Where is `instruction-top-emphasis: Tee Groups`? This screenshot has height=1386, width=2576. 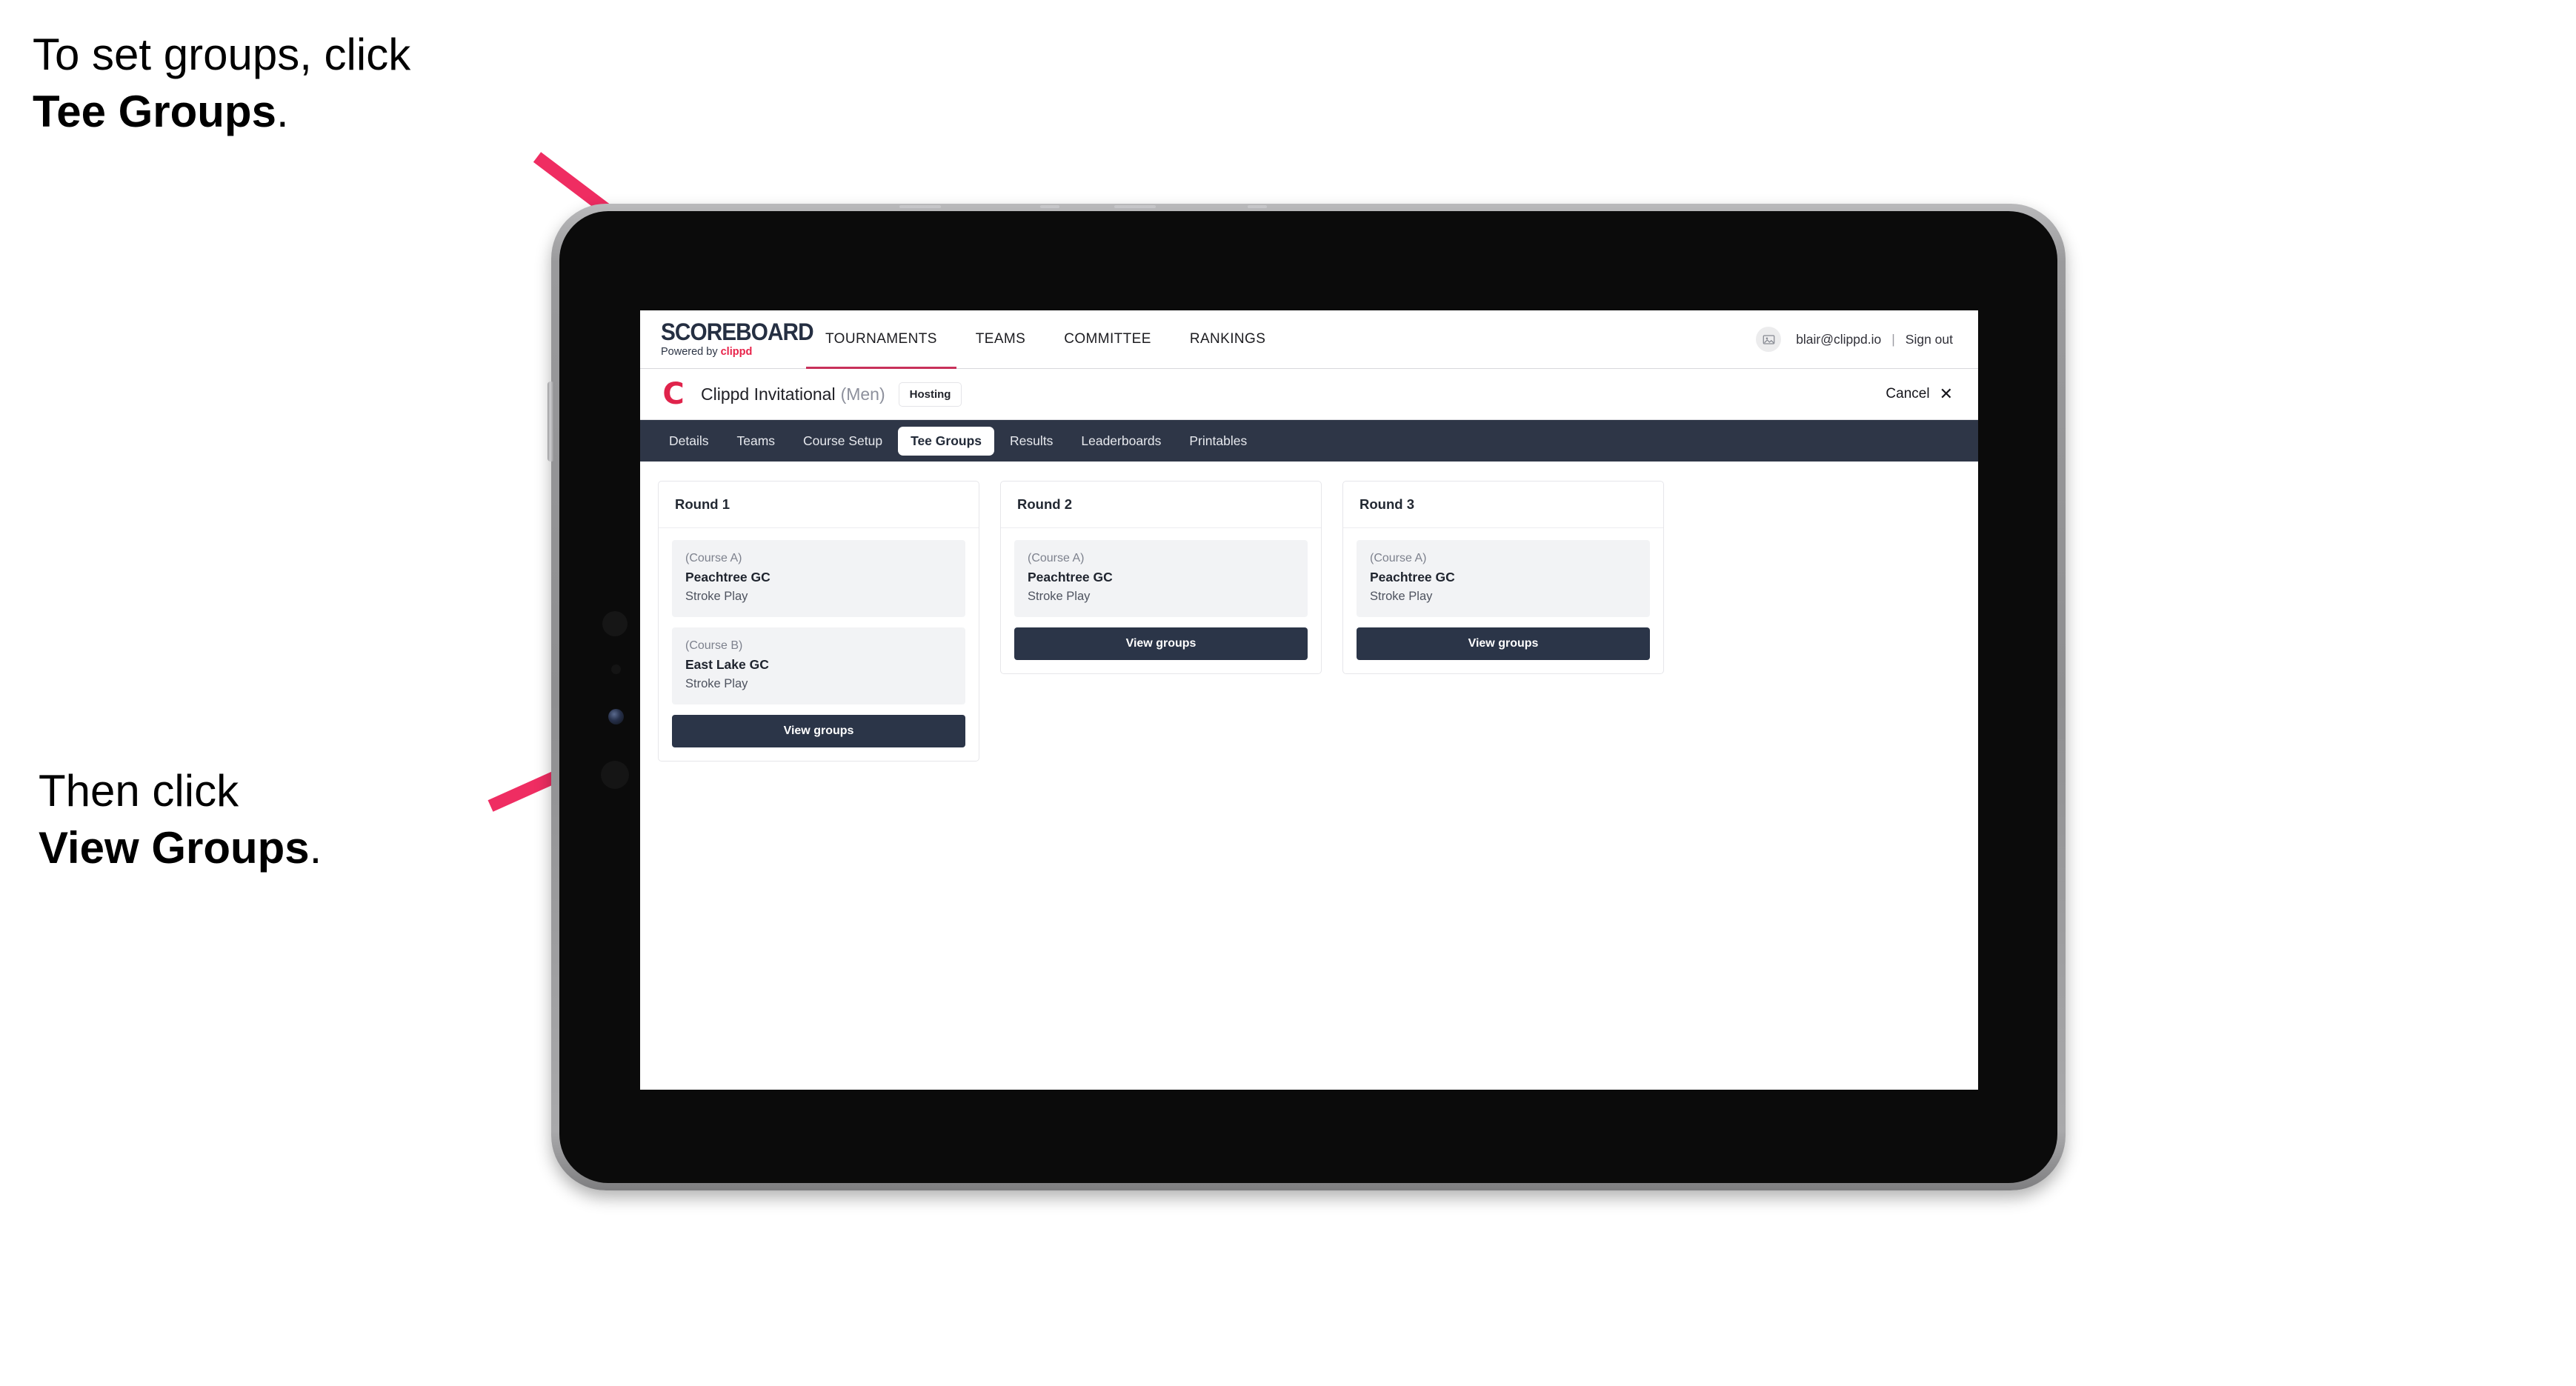 instruction-top-emphasis: Tee Groups is located at coordinates (154, 111).